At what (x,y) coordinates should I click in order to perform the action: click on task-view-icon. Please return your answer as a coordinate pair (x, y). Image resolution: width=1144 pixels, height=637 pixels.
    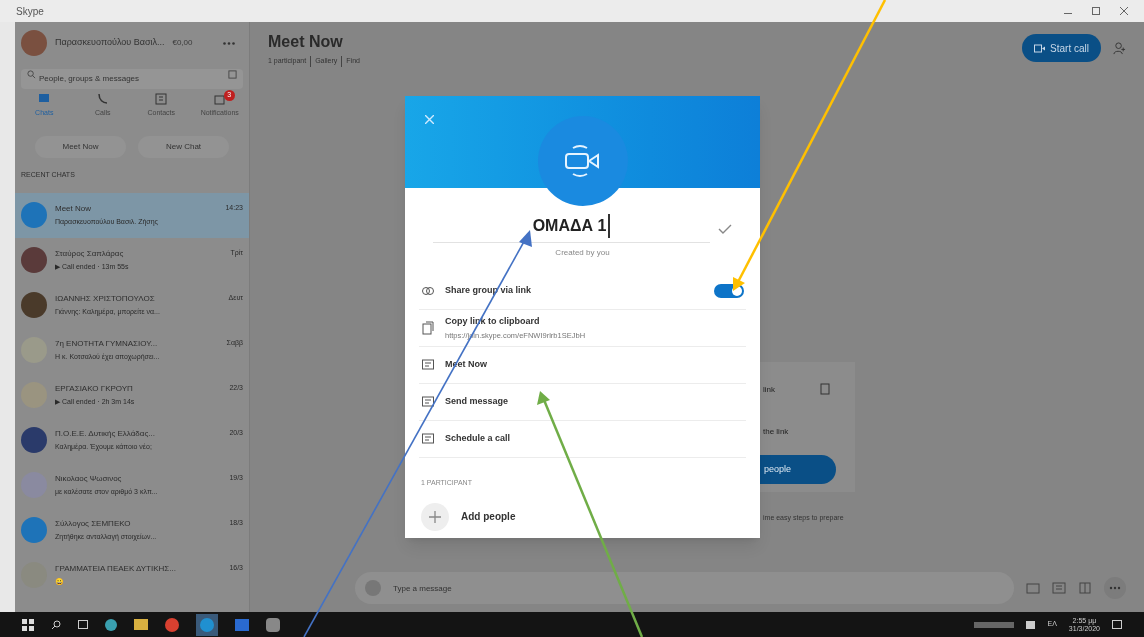
    Looking at the image, I should click on (83, 624).